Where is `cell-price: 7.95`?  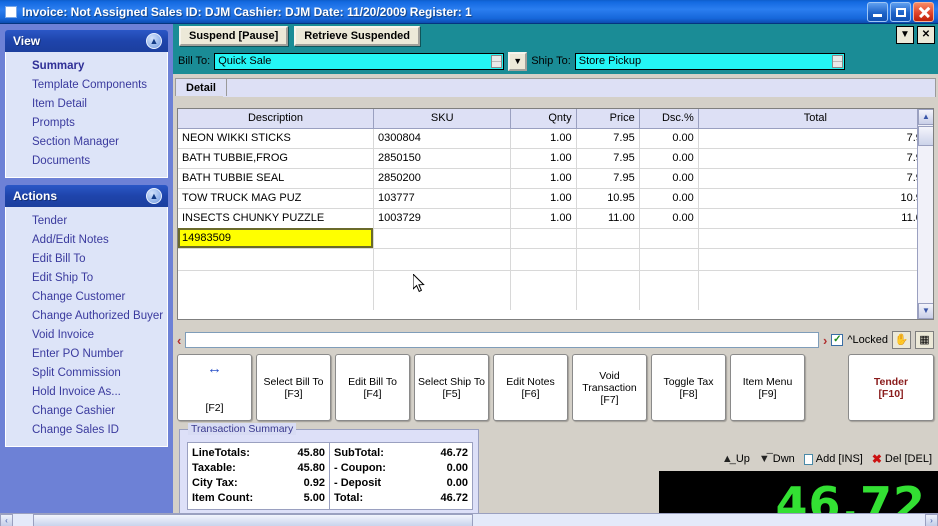 cell-price: 7.95 is located at coordinates (608, 138).